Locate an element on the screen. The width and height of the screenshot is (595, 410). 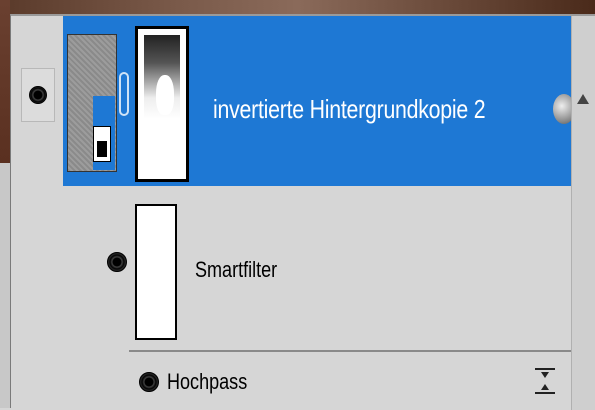
layer-mask-thumbnail is located at coordinates (162, 104).